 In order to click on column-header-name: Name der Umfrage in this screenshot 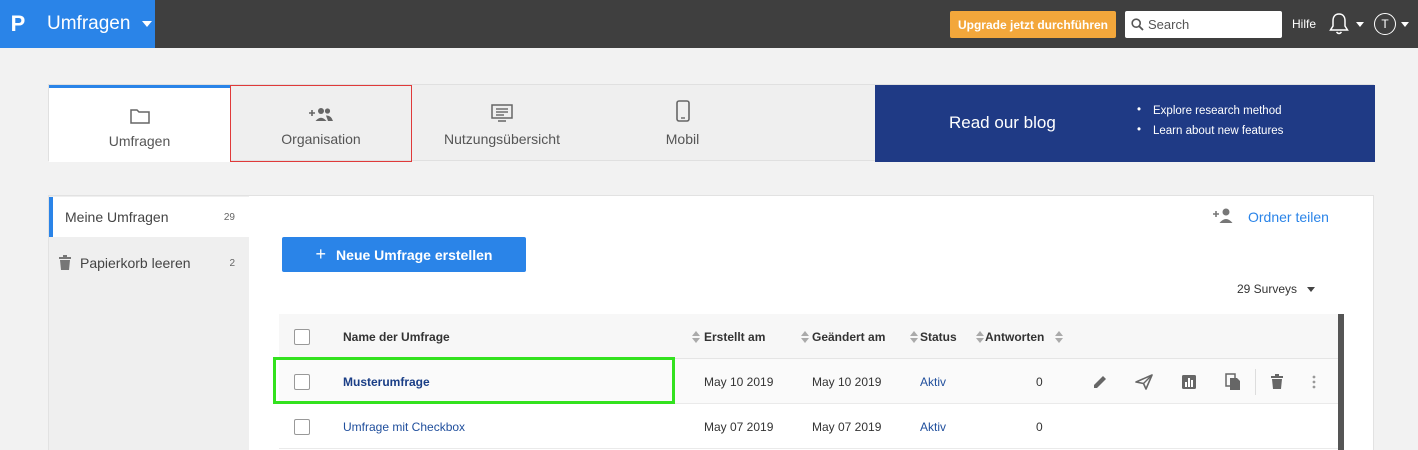, I will do `click(521, 336)`.